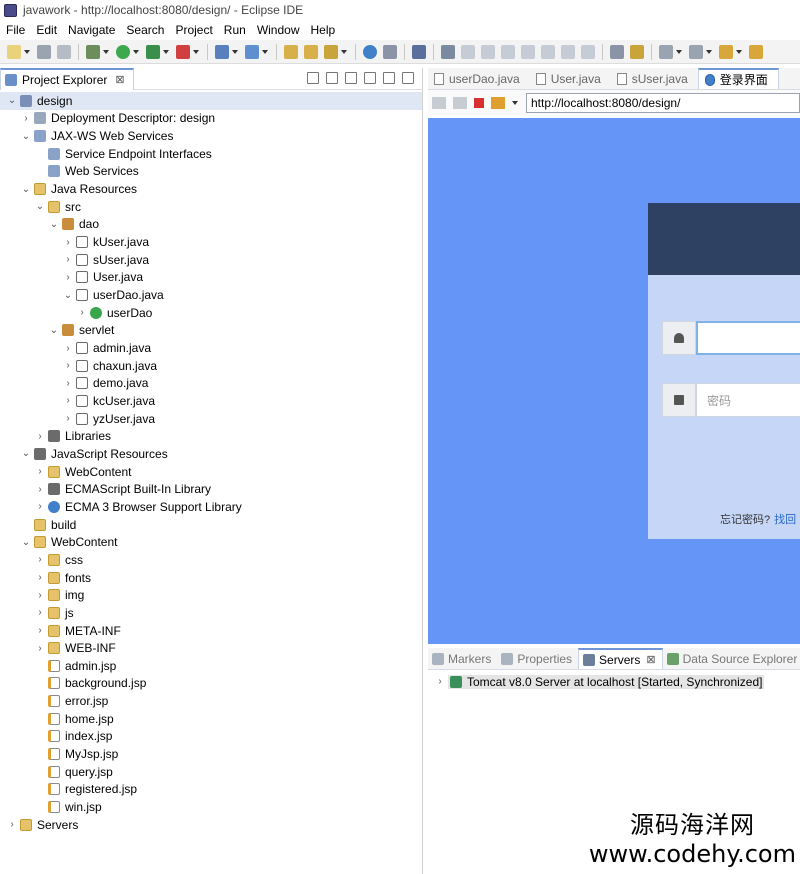 This screenshot has height=874, width=800. Describe the element at coordinates (211, 772) in the screenshot. I see `tree-item: query.jsp` at that location.